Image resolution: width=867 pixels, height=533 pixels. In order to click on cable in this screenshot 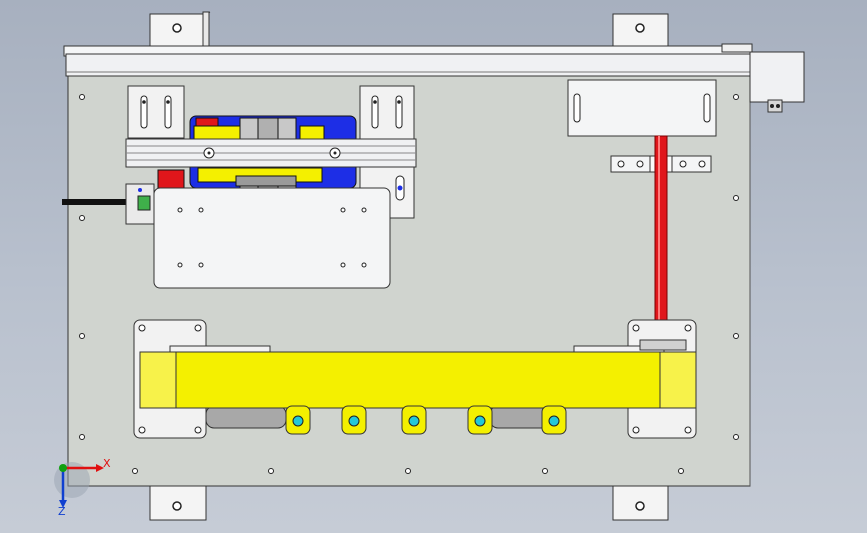, I will do `click(96, 202)`.